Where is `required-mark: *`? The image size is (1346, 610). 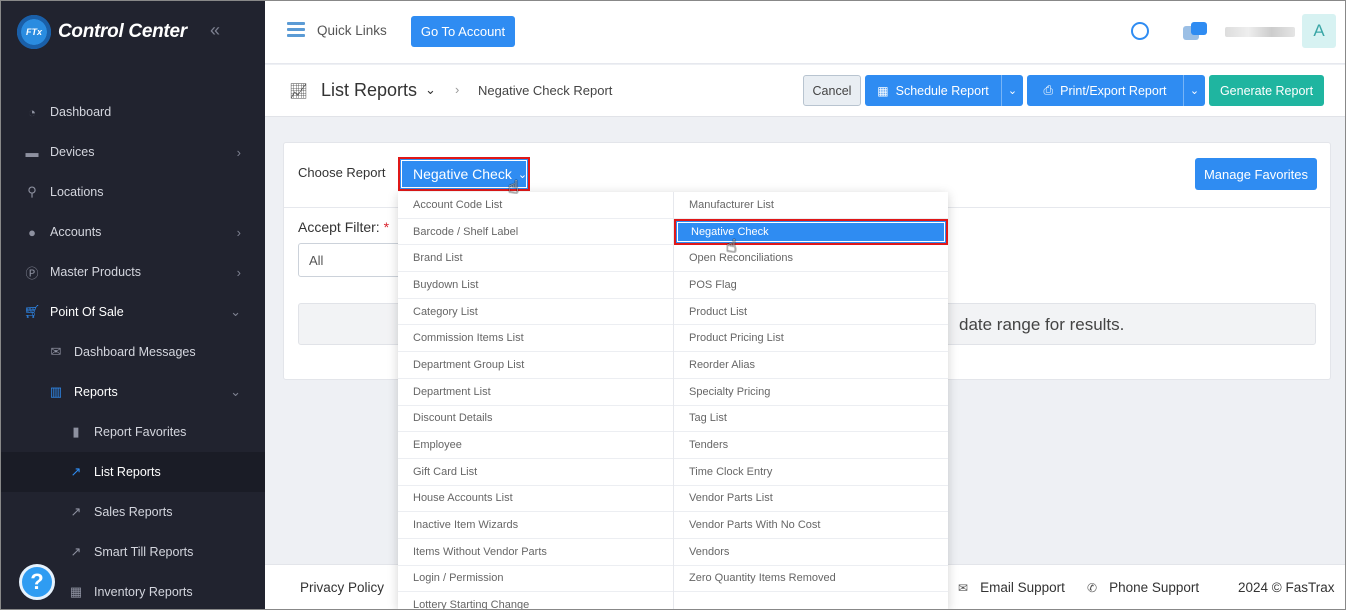
required-mark: * is located at coordinates (386, 227).